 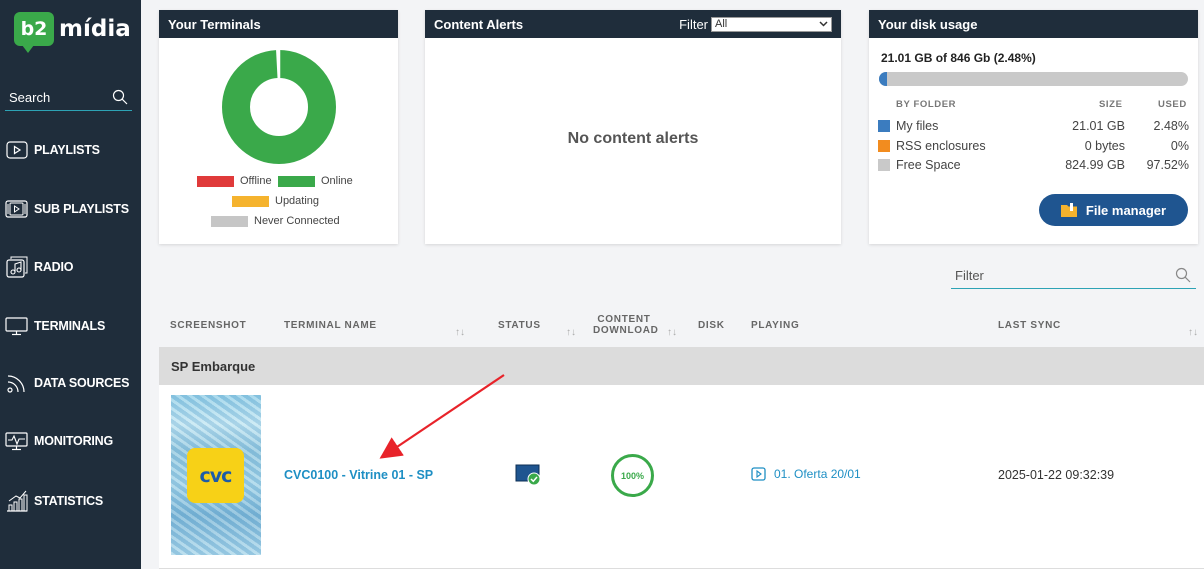 I want to click on disk-row-free-space: Free Space 824.99 GB 97.52%, so click(x=1033, y=165).